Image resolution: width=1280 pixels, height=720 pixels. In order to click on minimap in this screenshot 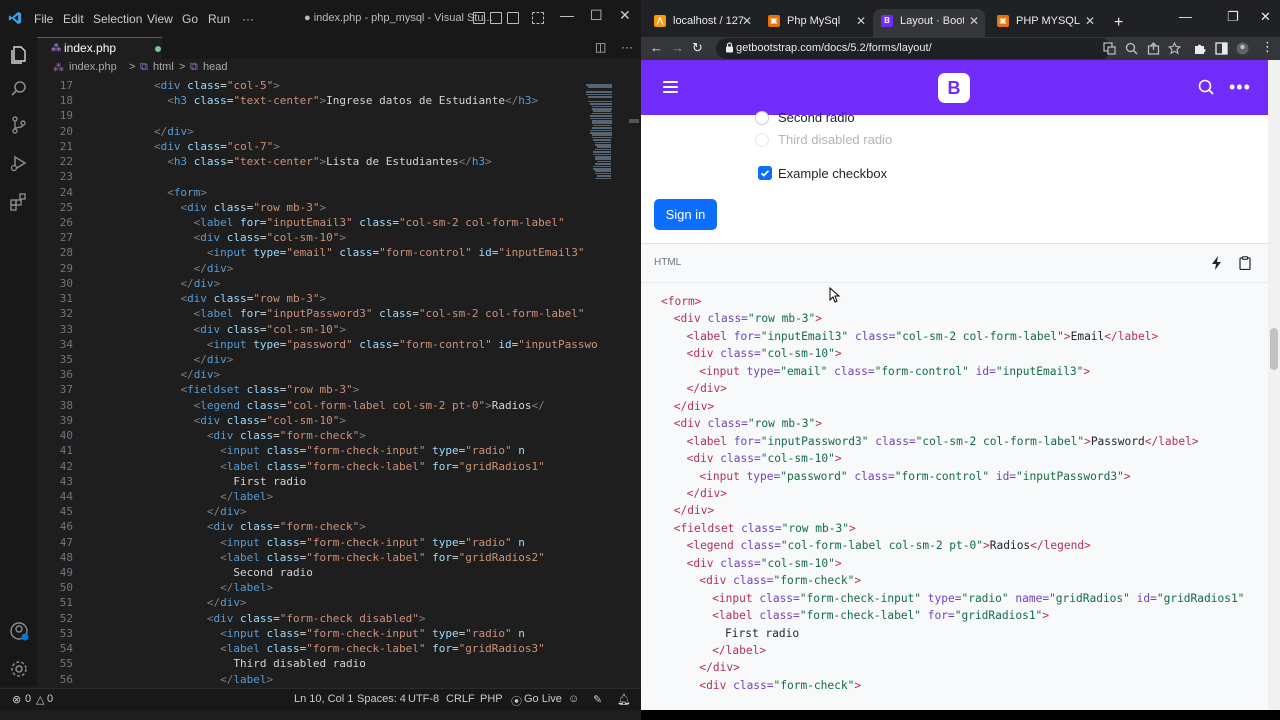, I will do `click(602, 139)`.